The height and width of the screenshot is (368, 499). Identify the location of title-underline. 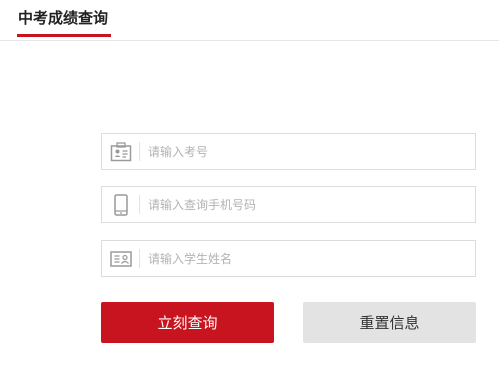
(64, 35).